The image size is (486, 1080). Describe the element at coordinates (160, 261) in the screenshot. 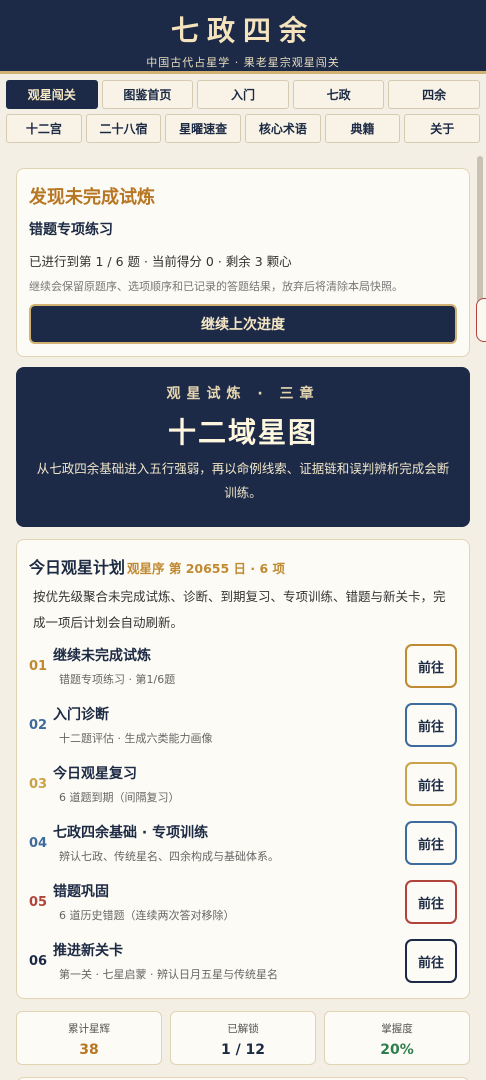

I see `resume-progress: 已进行到第 1 / 6 题 · 当前得分 0 · 剩余 3 颗心` at that location.